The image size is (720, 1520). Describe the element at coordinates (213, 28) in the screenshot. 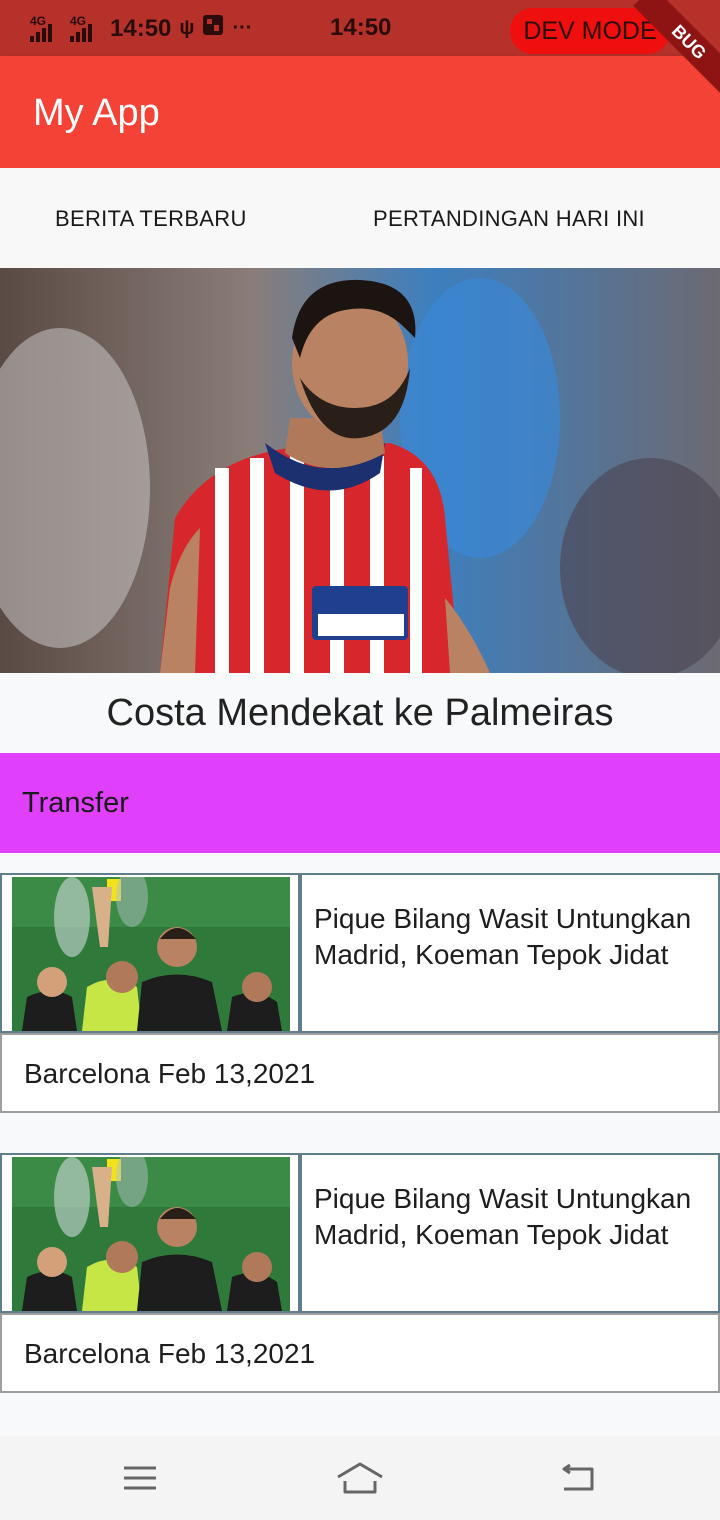

I see `notification-icon` at that location.